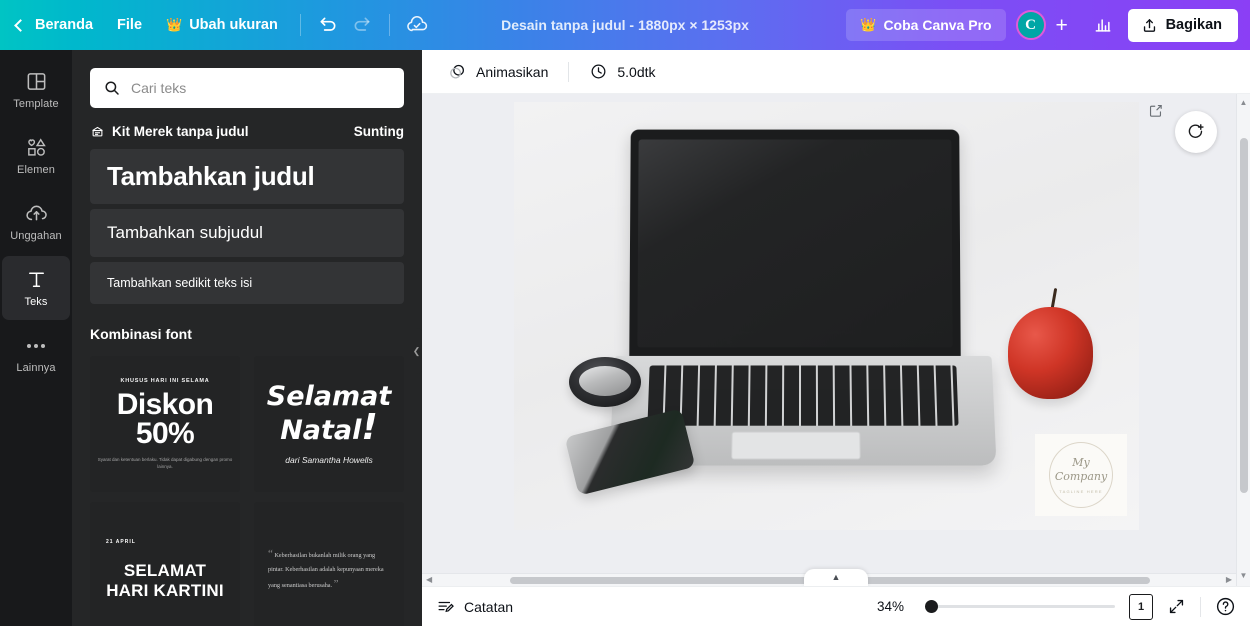  Describe the element at coordinates (836, 577) in the screenshot. I see `bottom-panel-toggle: ▲` at that location.